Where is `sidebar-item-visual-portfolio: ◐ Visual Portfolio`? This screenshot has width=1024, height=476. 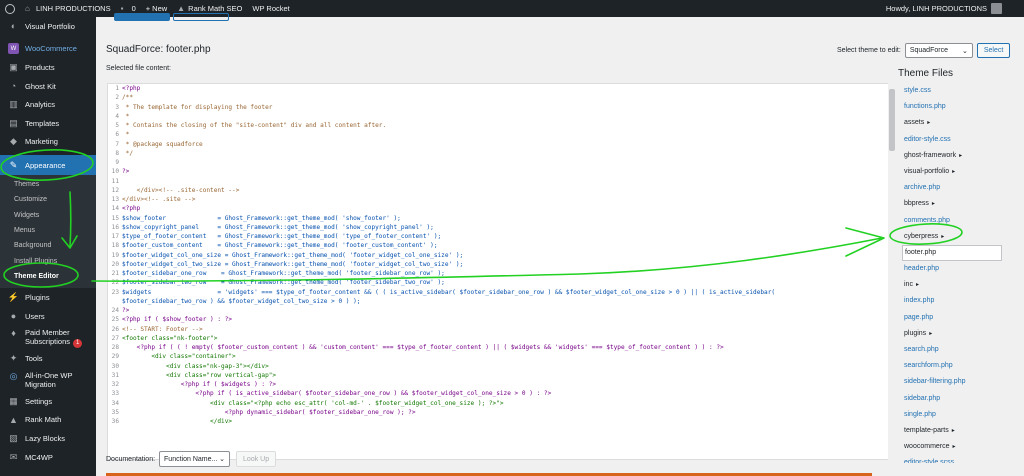
sidebar-item-visual-portfolio: ◐ Visual Portfolio is located at coordinates (48, 26).